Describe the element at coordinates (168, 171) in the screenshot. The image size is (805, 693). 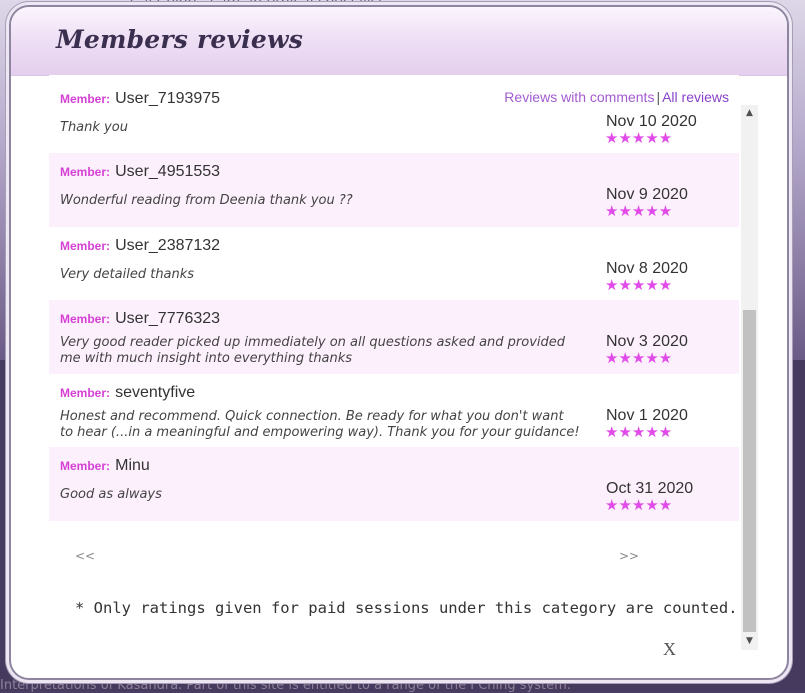
I see `member-name: User_4951553` at that location.